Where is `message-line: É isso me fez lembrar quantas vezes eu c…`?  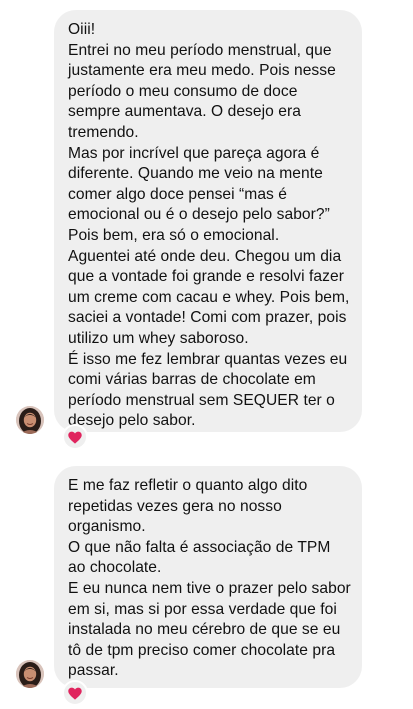
message-line: É isso me fez lembrar quantas vezes eu c… is located at coordinates (208, 390).